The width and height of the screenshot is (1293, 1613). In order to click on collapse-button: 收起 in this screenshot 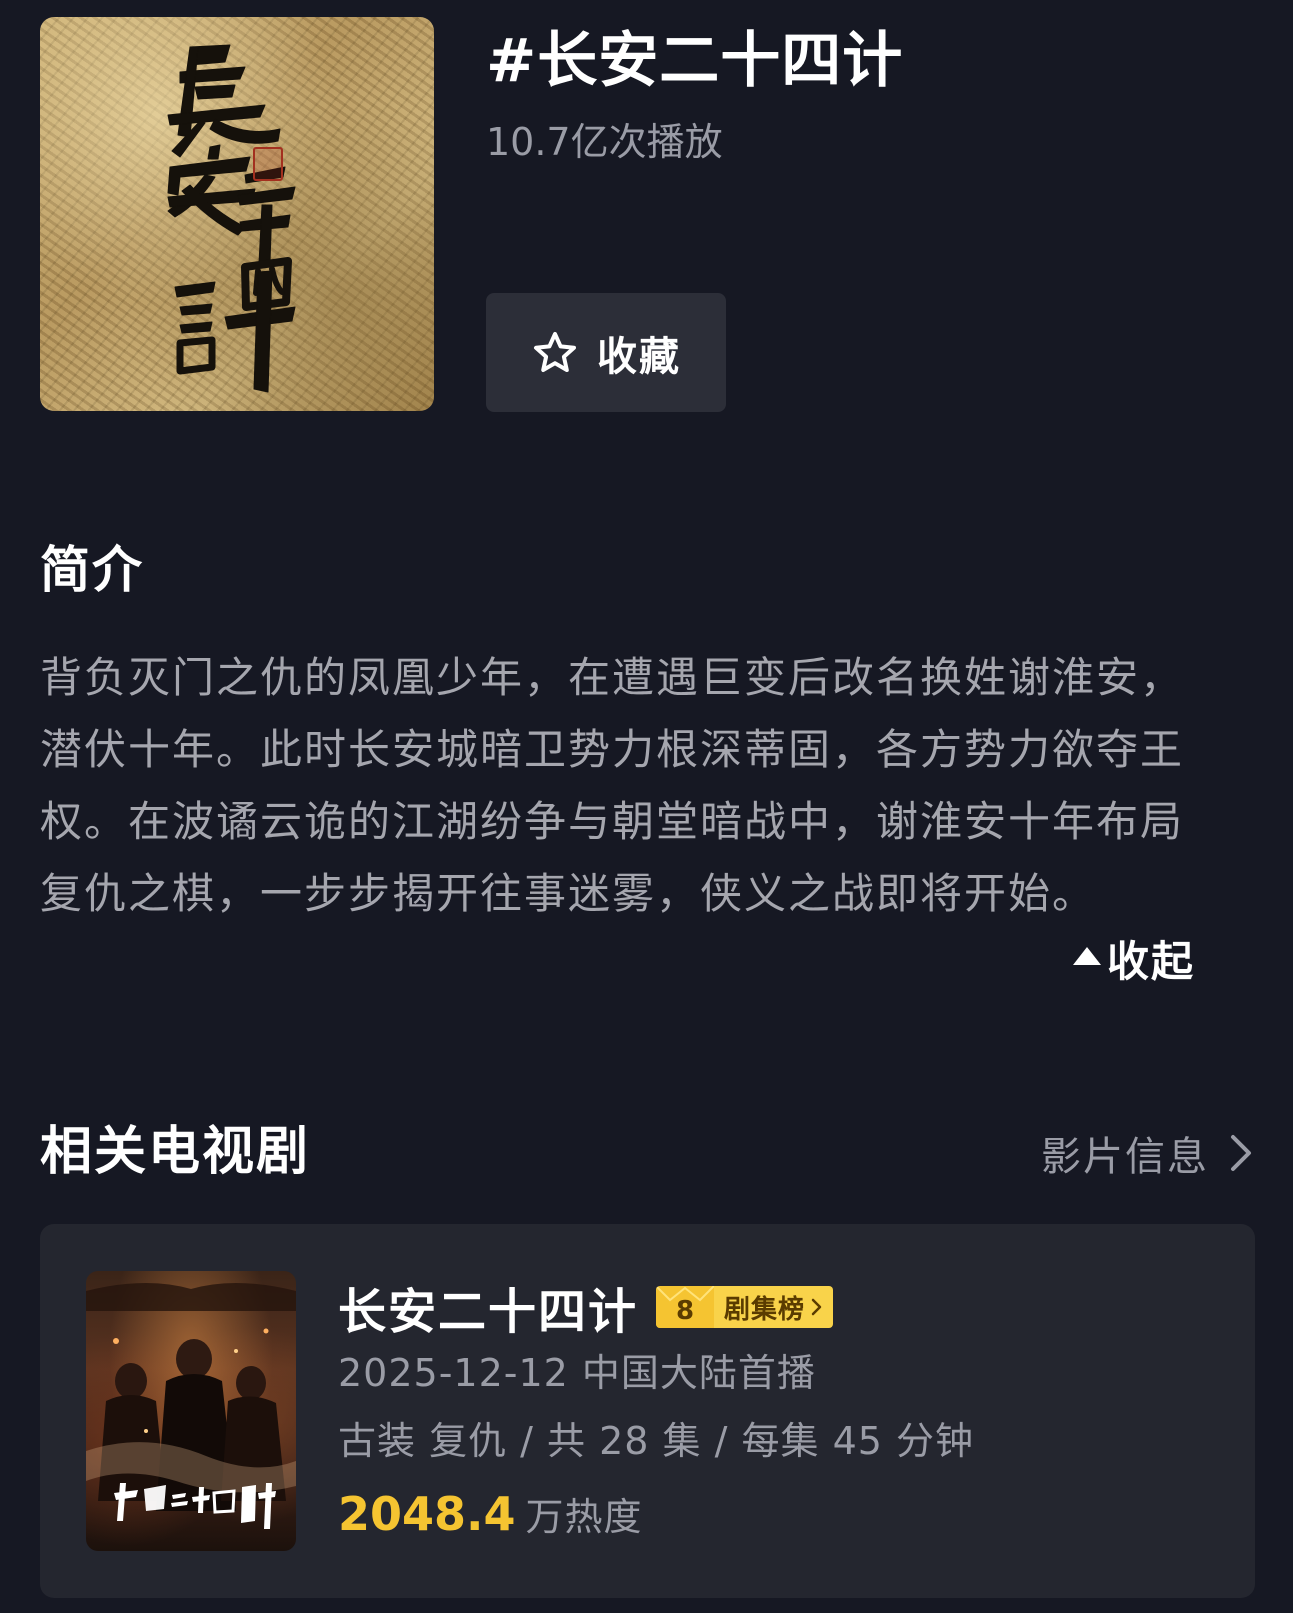, I will do `click(1134, 958)`.